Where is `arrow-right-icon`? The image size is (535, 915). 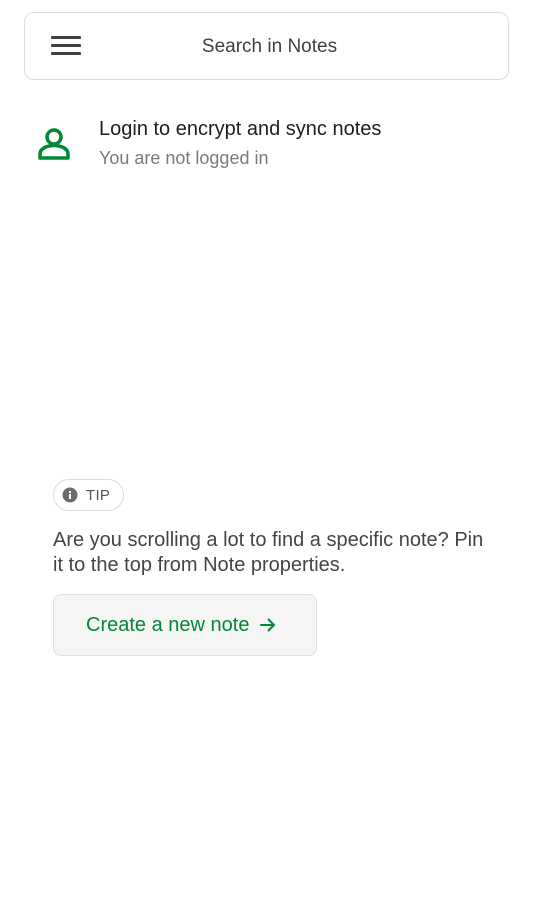
arrow-right-icon is located at coordinates (268, 625).